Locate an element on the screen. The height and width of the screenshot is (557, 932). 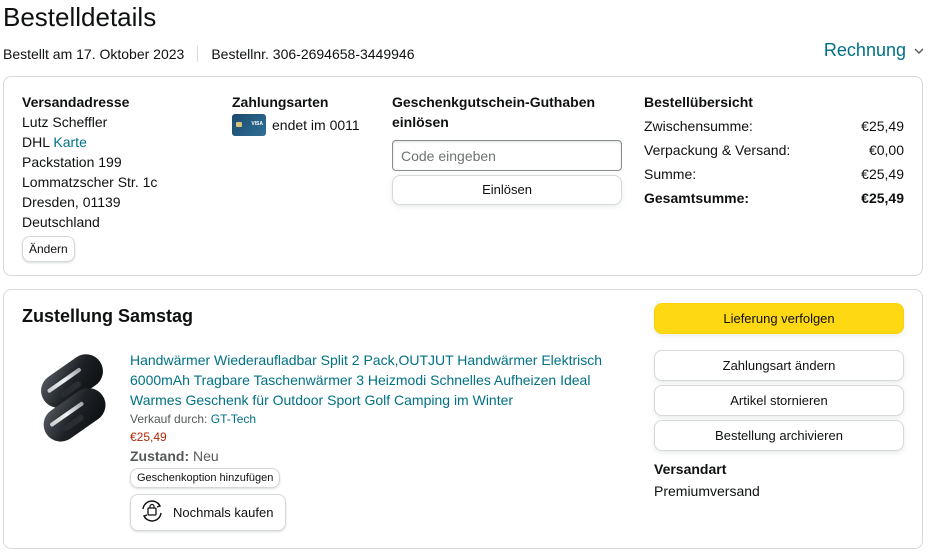
payment-card-row: VISA endet im 0011 is located at coordinates (307, 125).